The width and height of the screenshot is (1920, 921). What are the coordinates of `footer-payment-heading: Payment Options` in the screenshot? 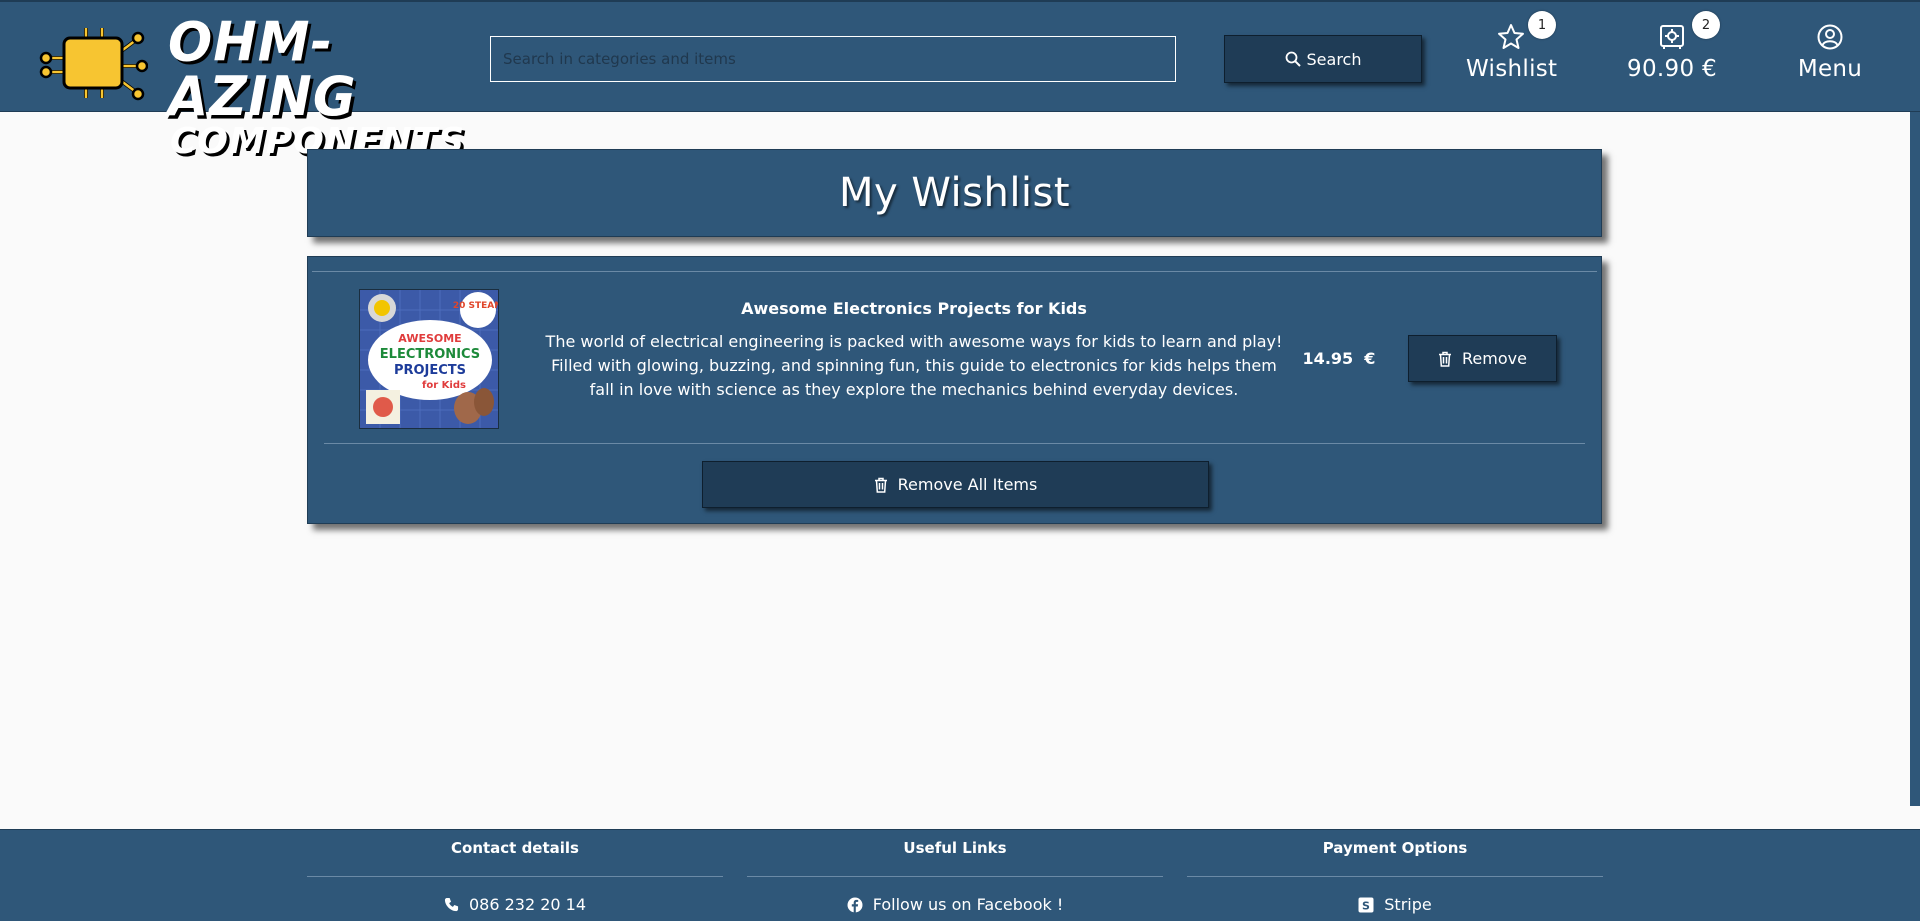 It's located at (1395, 848).